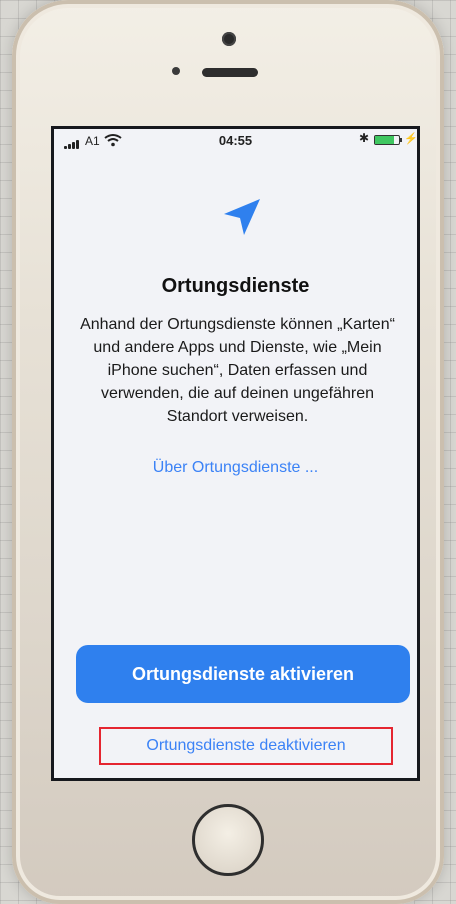 This screenshot has width=456, height=904. I want to click on battery-level, so click(385, 140).